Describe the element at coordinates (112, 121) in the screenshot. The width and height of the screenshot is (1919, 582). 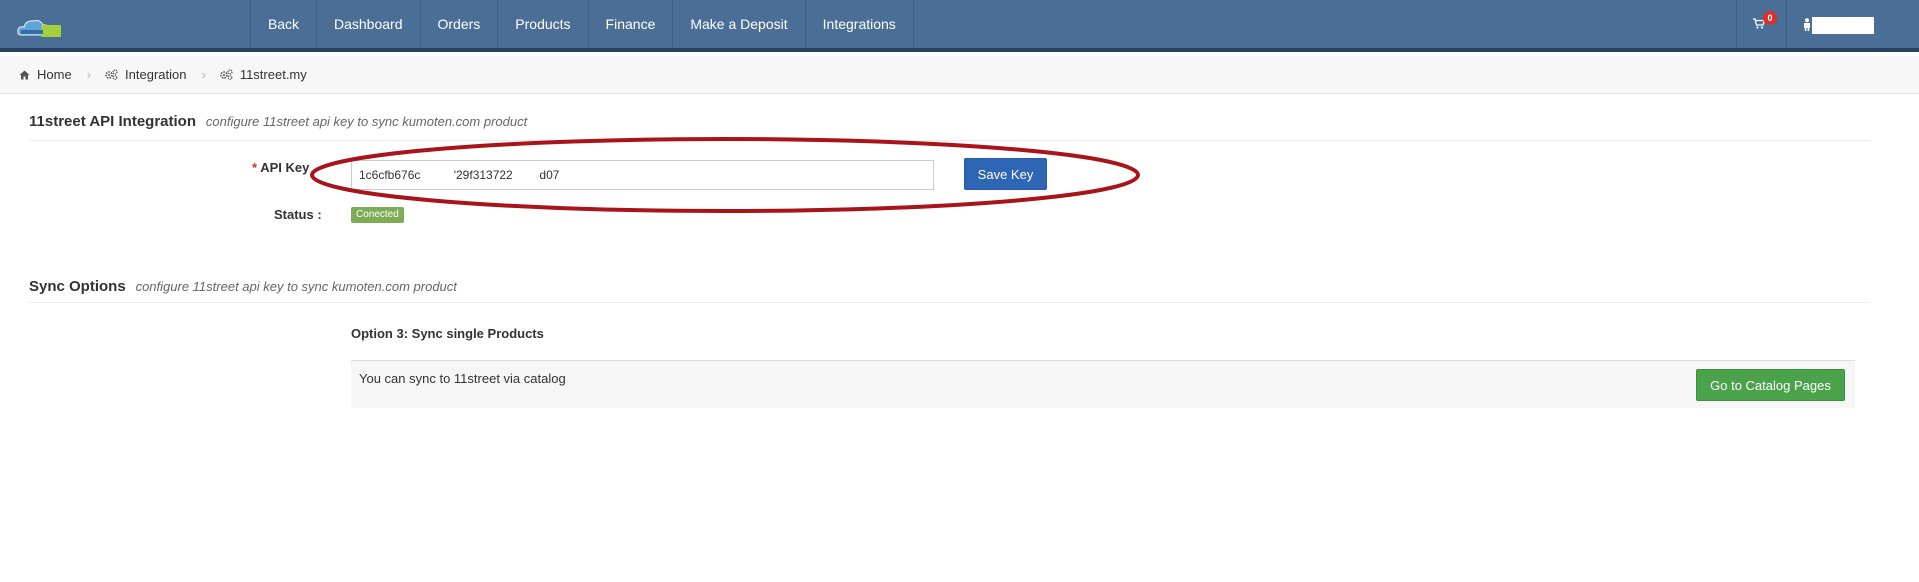
I see `api-integration-title: 11street API Integration` at that location.